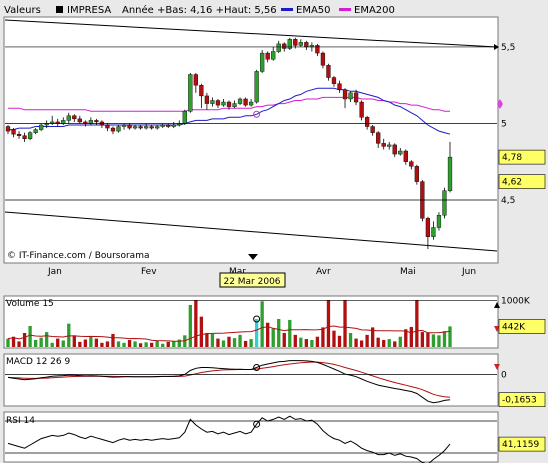 This screenshot has width=548, height=463. What do you see at coordinates (78, 256) in the screenshot?
I see `source-credit: © IT-Finance.com / Boursorama` at bounding box center [78, 256].